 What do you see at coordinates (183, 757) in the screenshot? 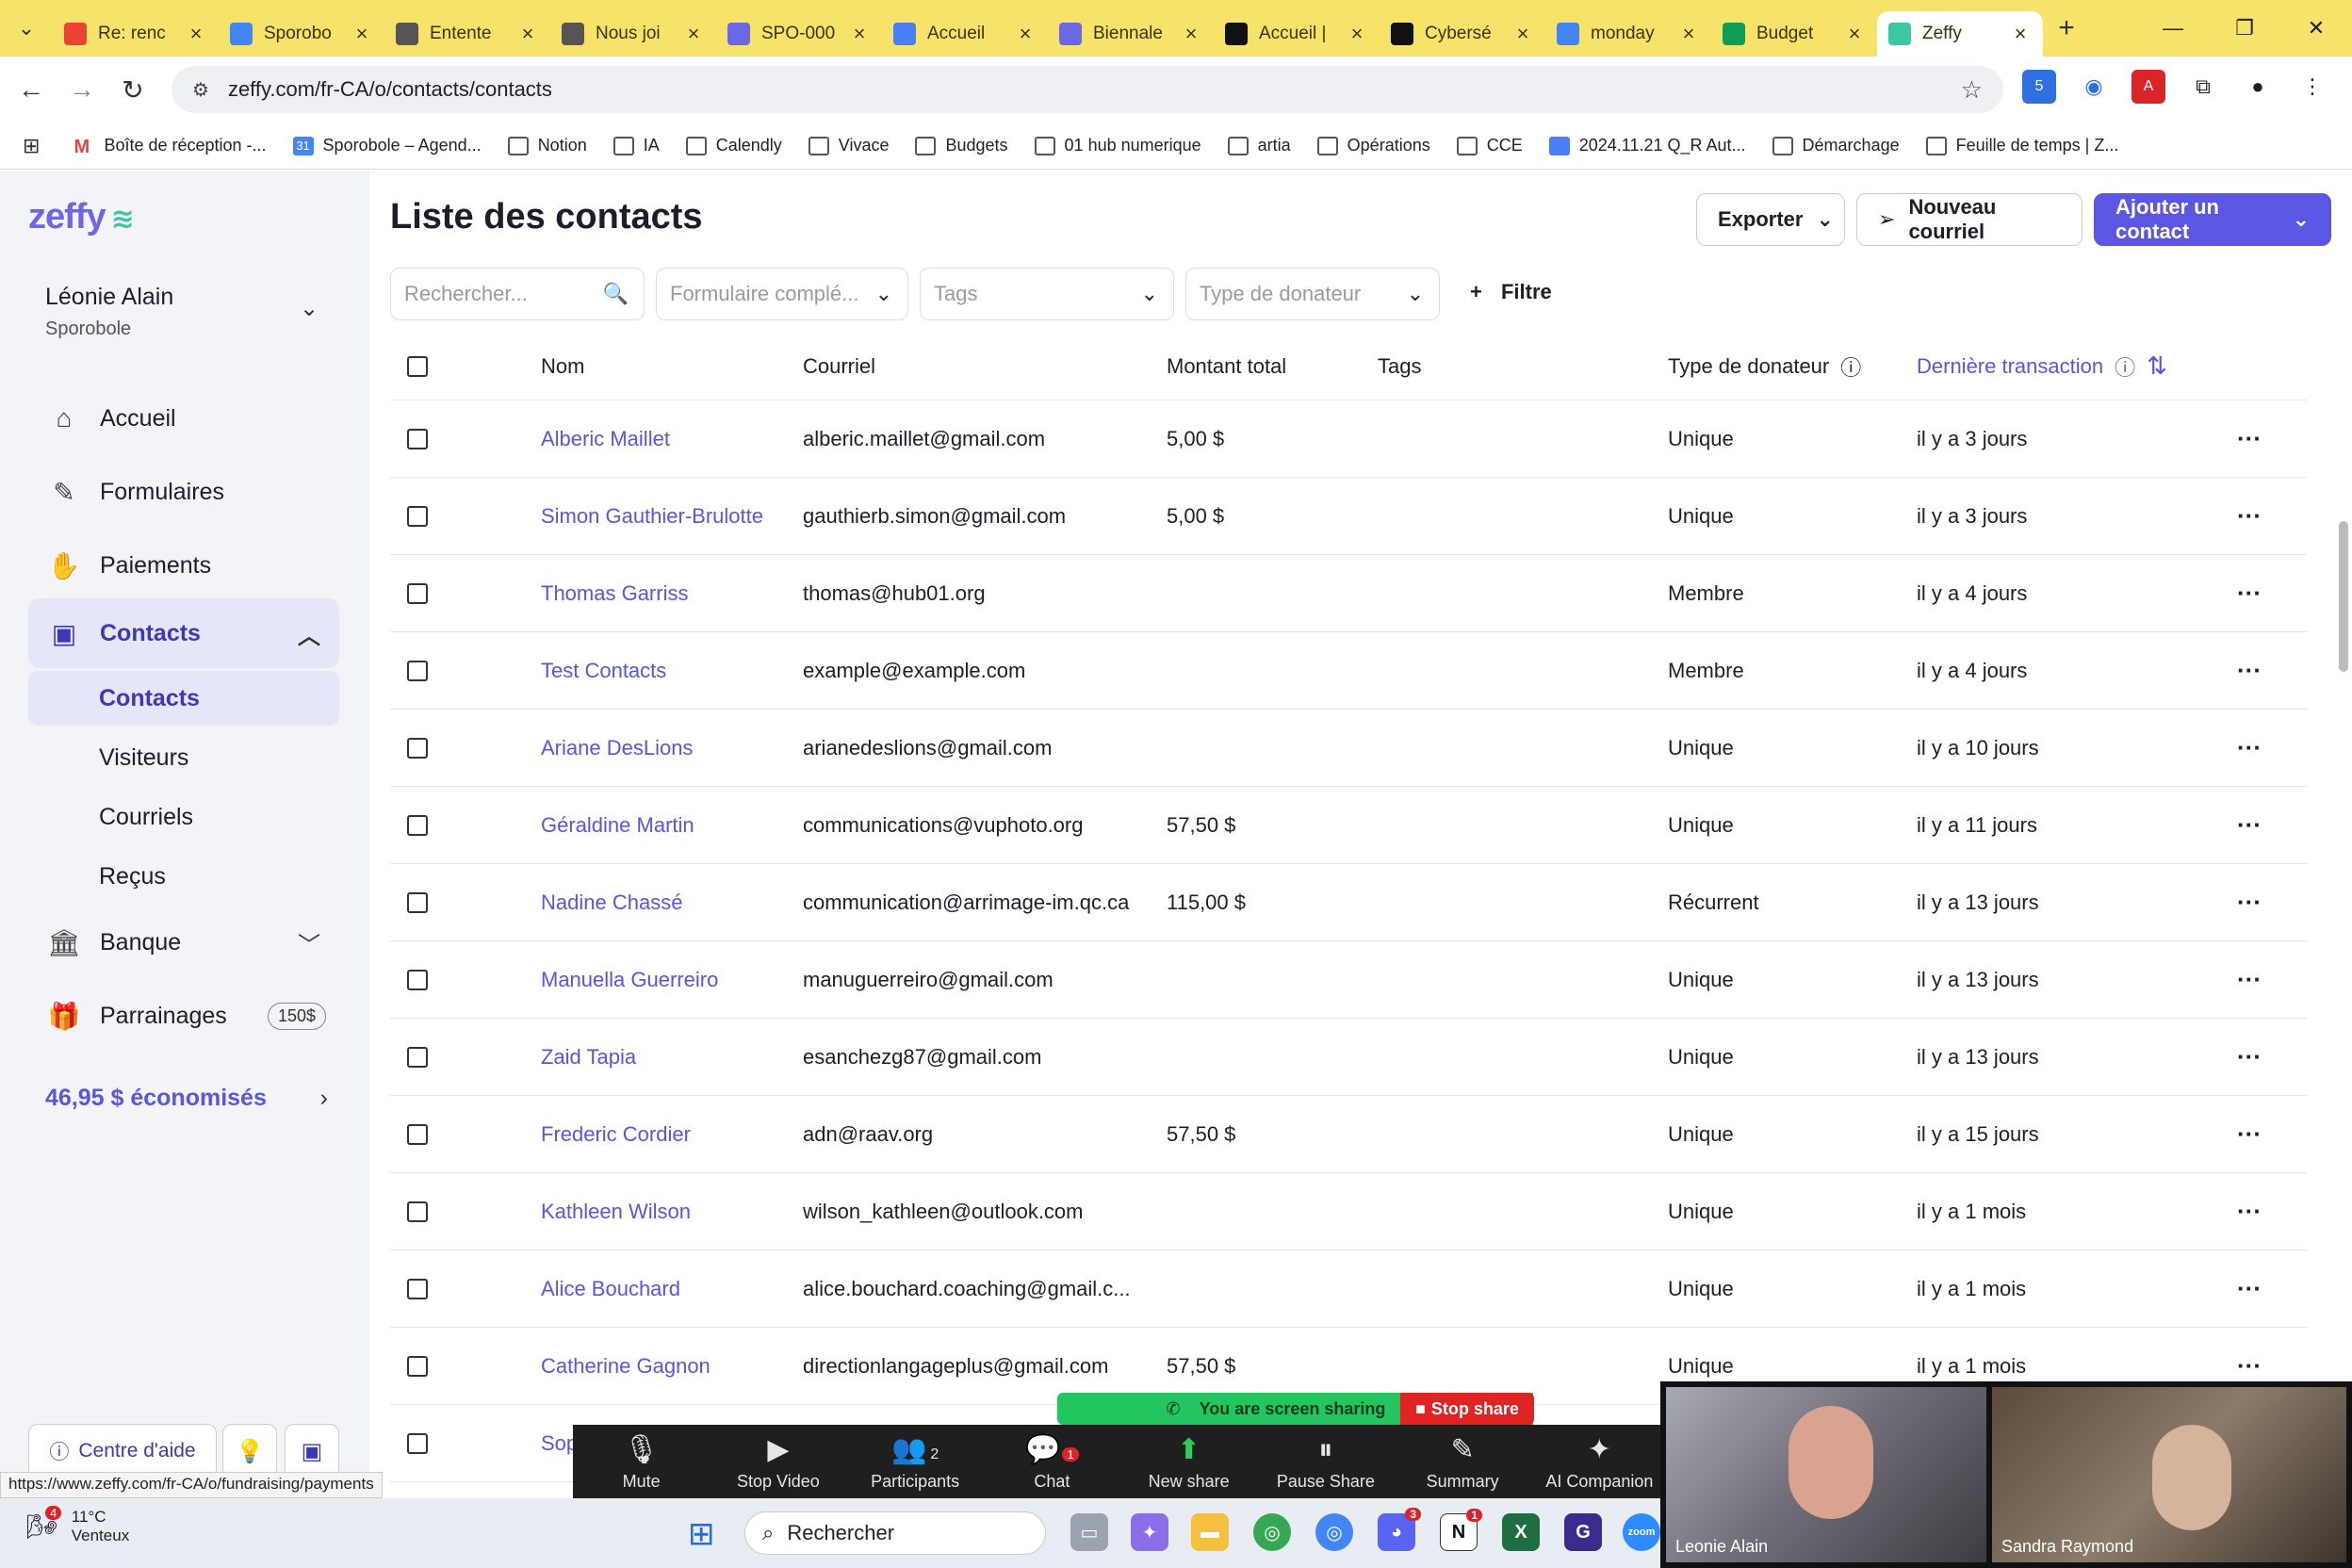
I see `subnav-visiteurs: Visiteurs` at bounding box center [183, 757].